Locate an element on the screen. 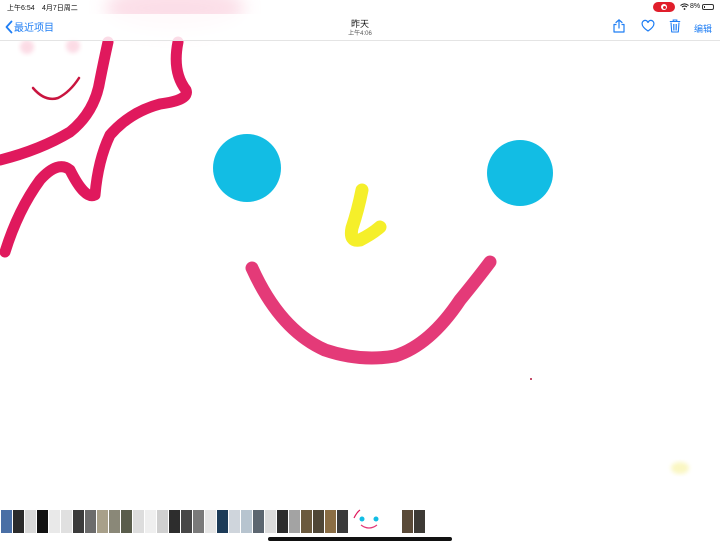 The image size is (720, 544). battery-percentage: 8% is located at coordinates (695, 6).